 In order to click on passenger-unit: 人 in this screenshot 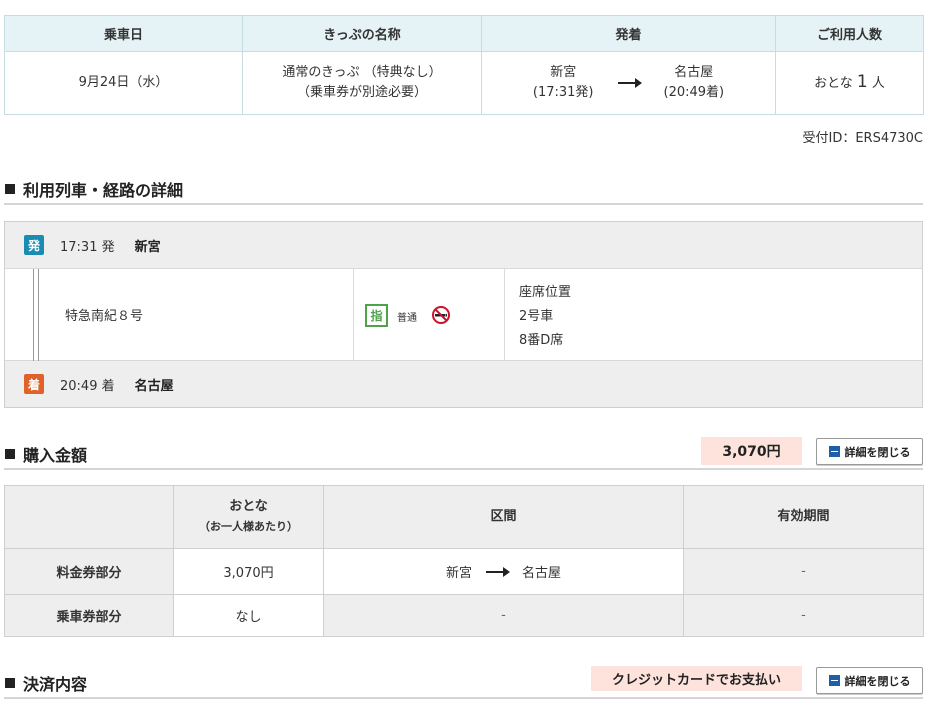, I will do `click(878, 83)`.